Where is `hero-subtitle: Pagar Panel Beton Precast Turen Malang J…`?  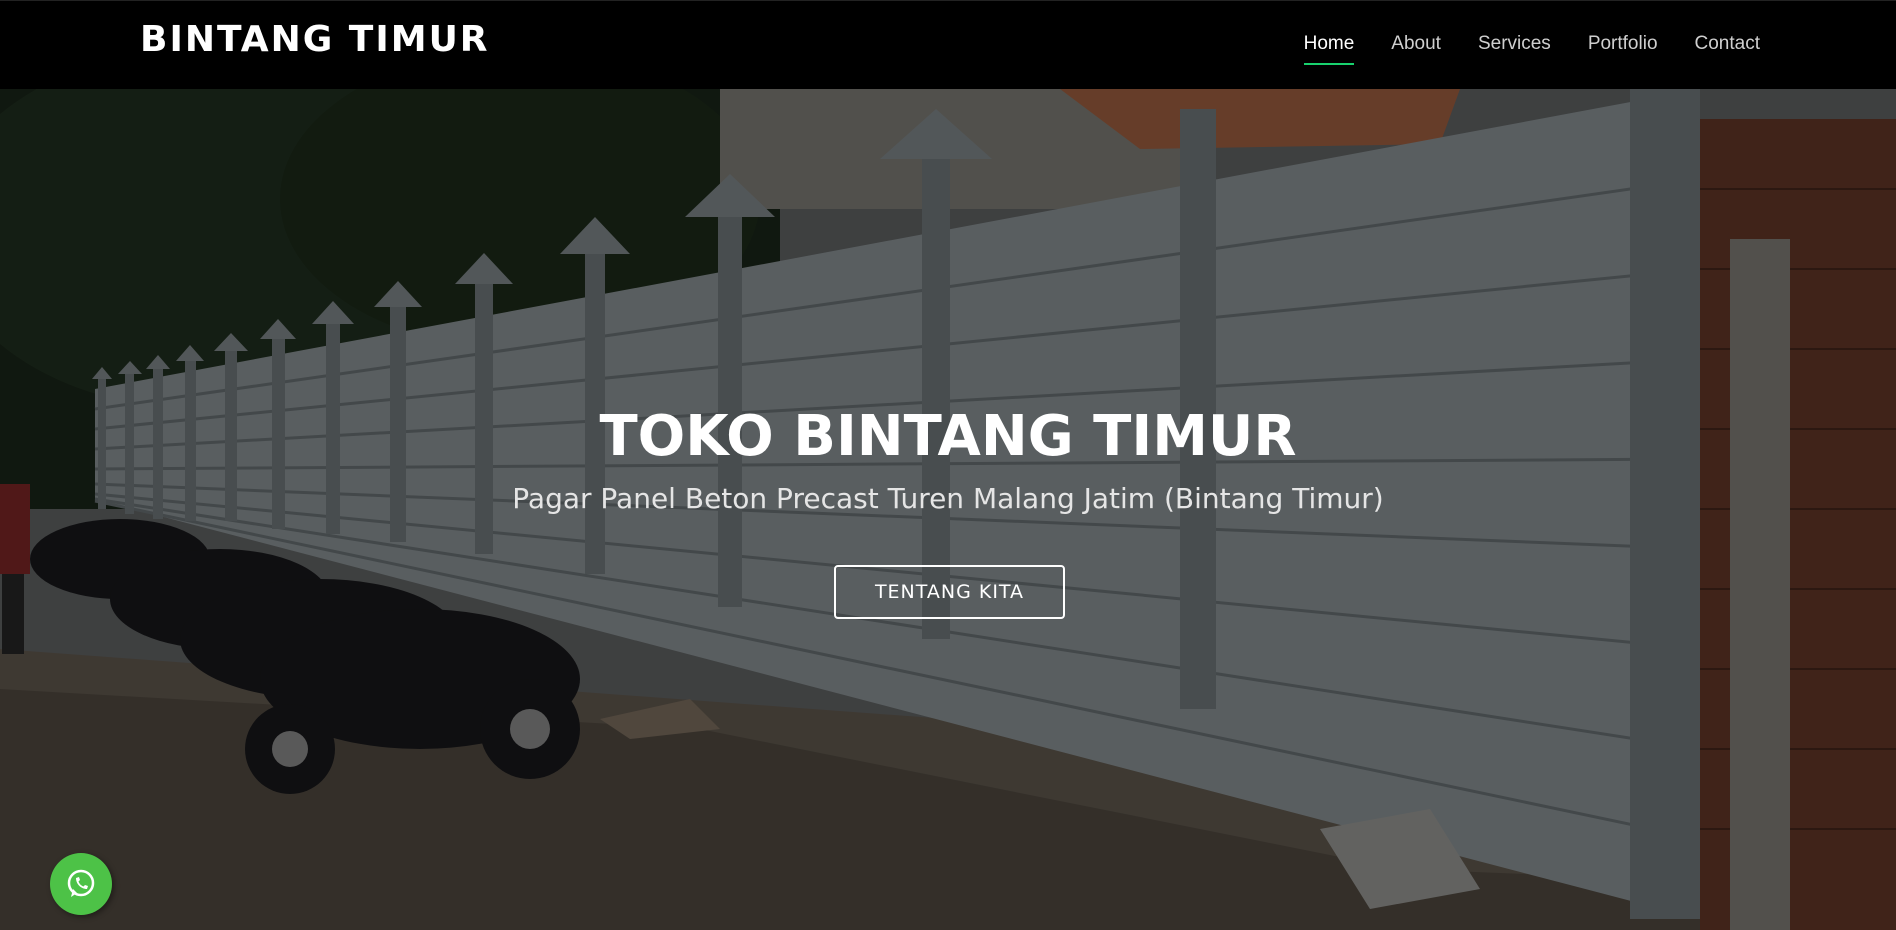
hero-subtitle: Pagar Panel Beton Precast Turen Malang J… is located at coordinates (948, 498).